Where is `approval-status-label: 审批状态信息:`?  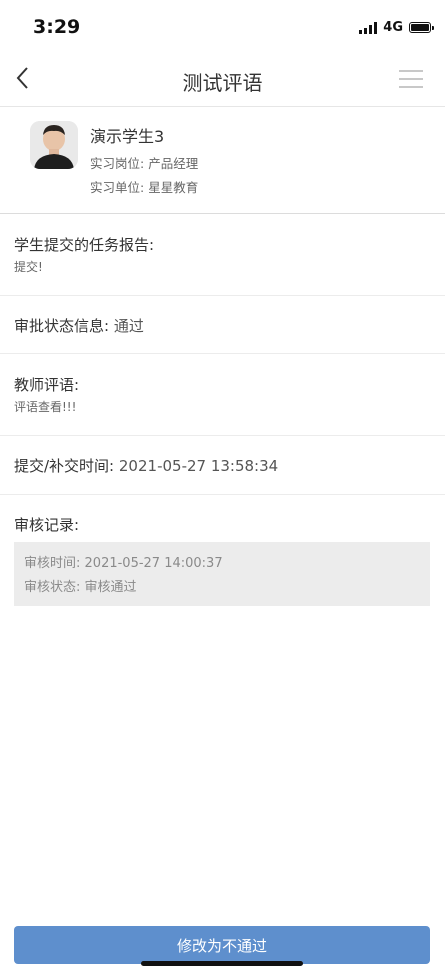 approval-status-label: 审批状态信息: is located at coordinates (62, 326).